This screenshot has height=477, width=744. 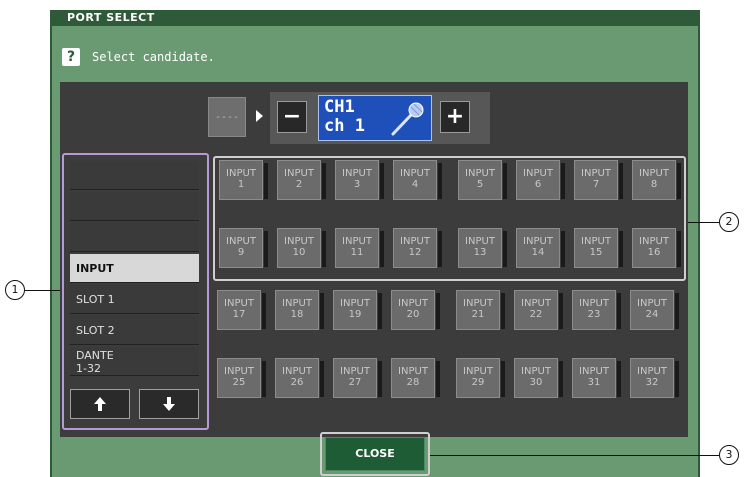 I want to click on port-number: 15, so click(x=596, y=252).